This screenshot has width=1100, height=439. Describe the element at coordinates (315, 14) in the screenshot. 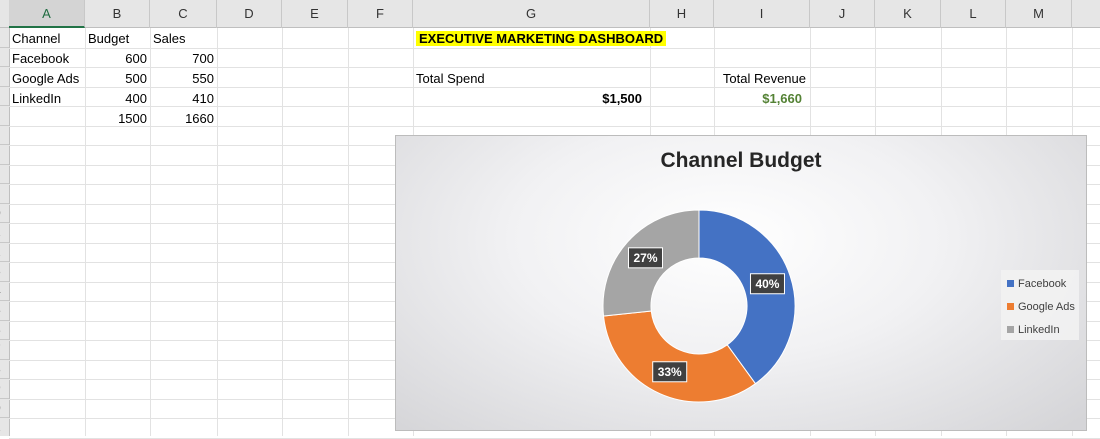

I see `column-header-e: E` at that location.